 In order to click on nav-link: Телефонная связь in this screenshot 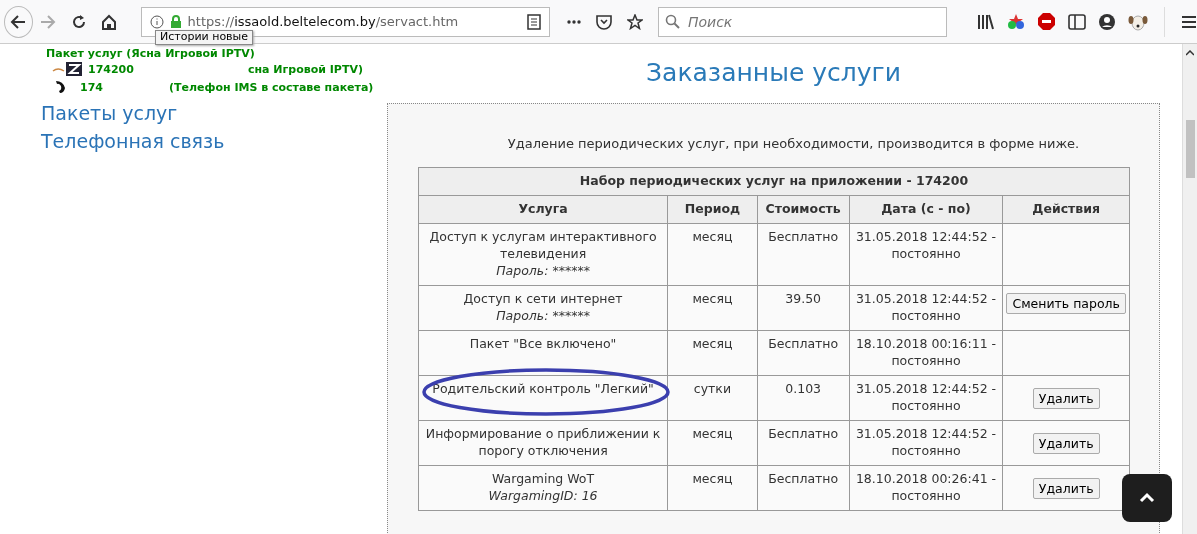, I will do `click(210, 141)`.